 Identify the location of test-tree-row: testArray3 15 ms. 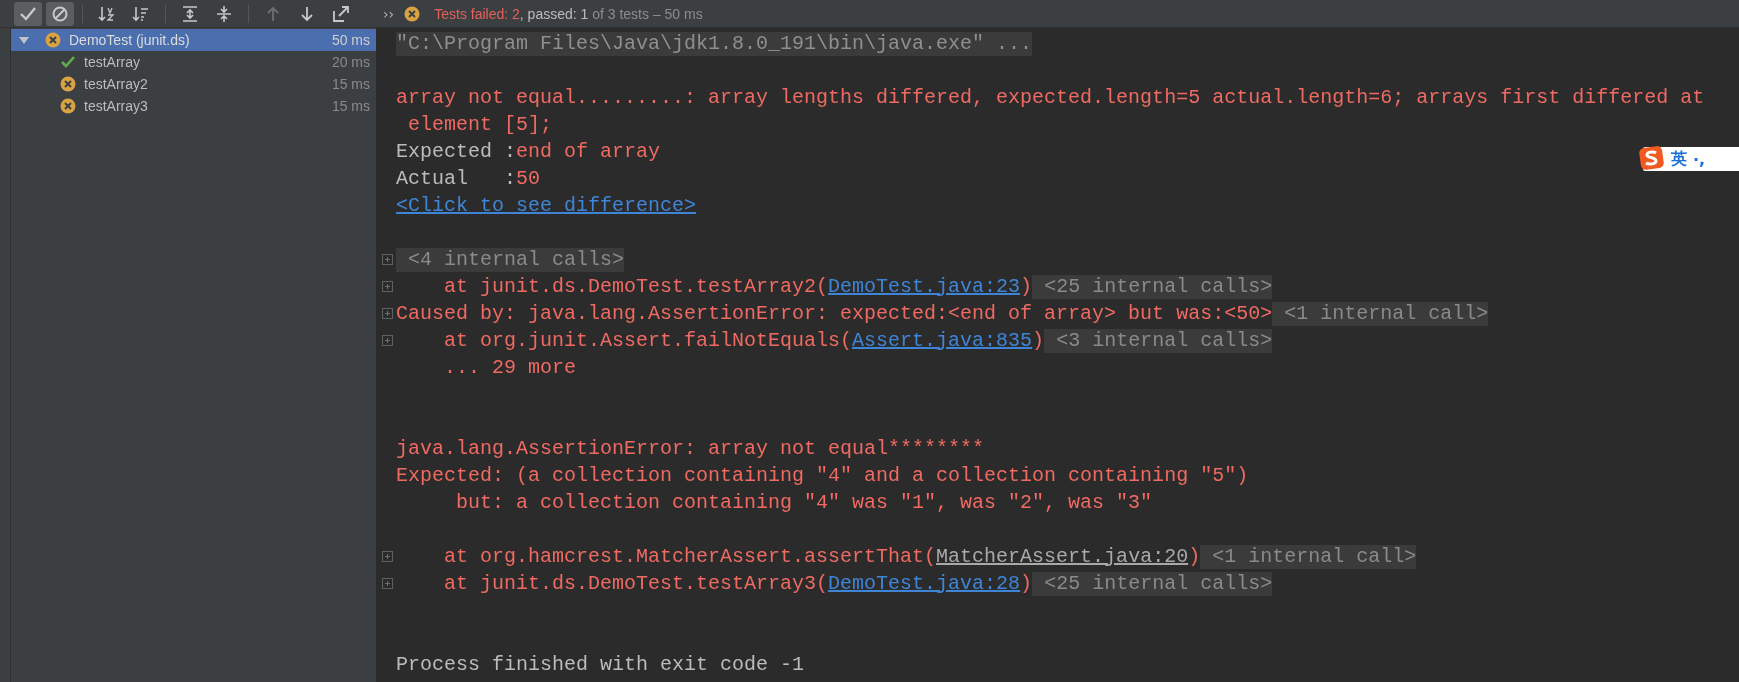
(193, 106).